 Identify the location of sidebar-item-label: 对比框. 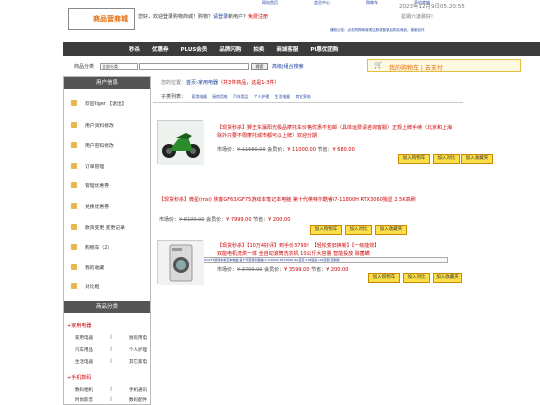
(92, 287).